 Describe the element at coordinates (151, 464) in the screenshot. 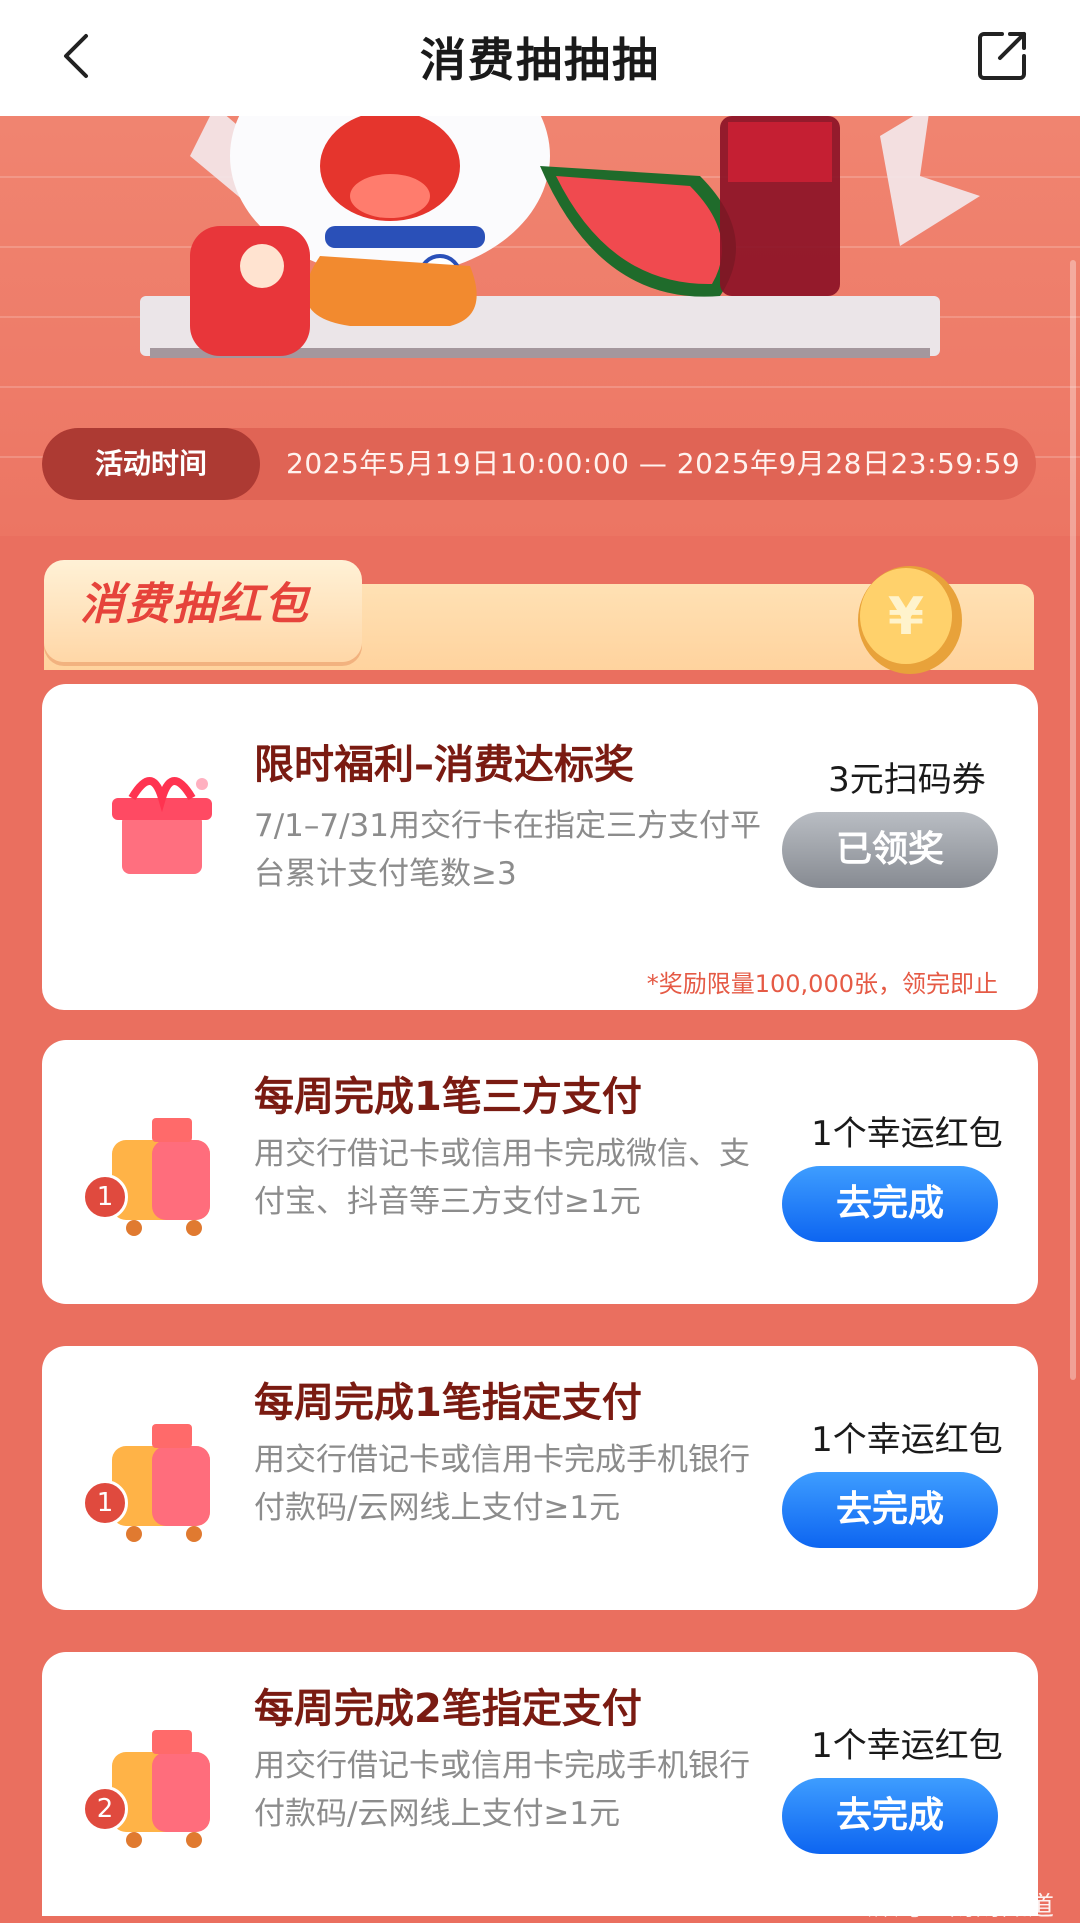

I see `activity-time-label: 活动时间` at that location.